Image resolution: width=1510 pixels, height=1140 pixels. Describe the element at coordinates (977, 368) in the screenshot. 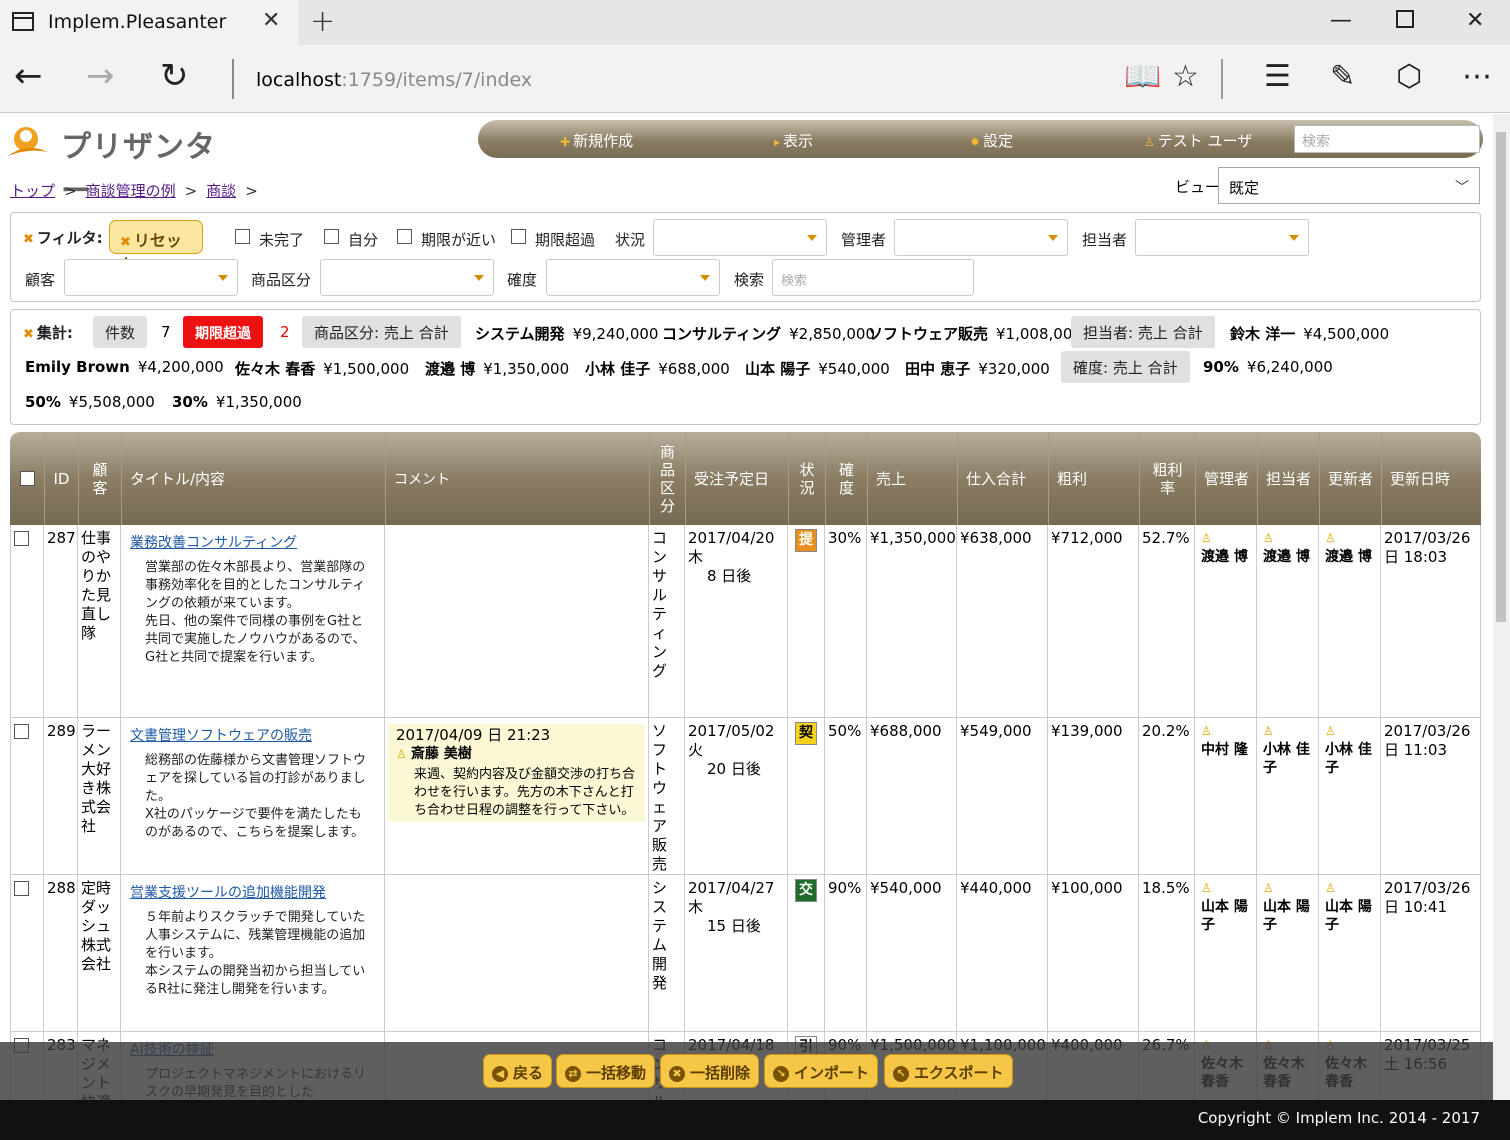

I see `summary-item: 田中 恵子 ¥320,000` at that location.